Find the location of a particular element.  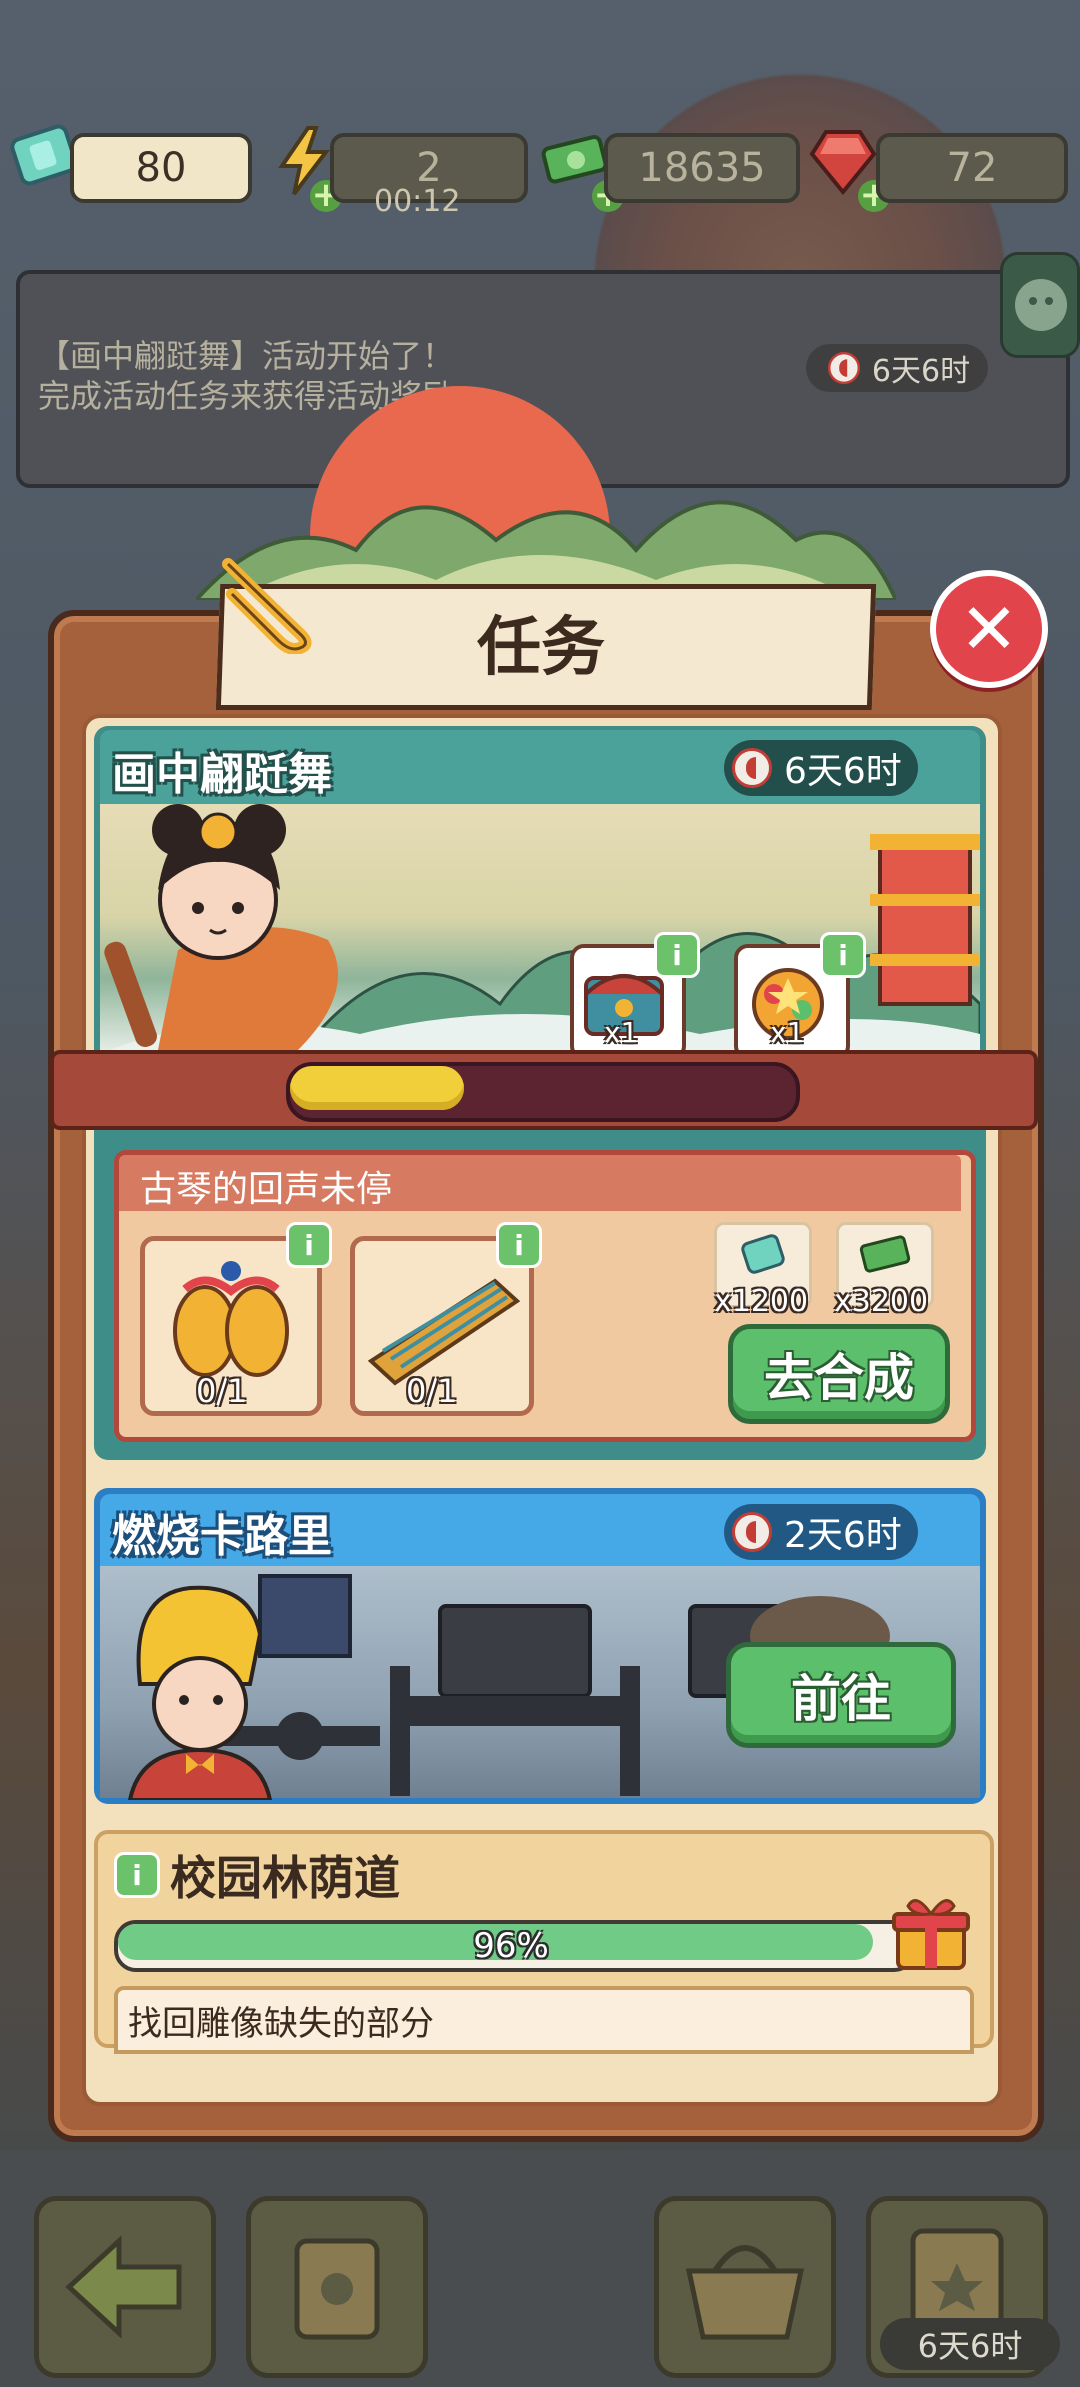

subtask-title: 古琴的回声未停 is located at coordinates (266, 1189).